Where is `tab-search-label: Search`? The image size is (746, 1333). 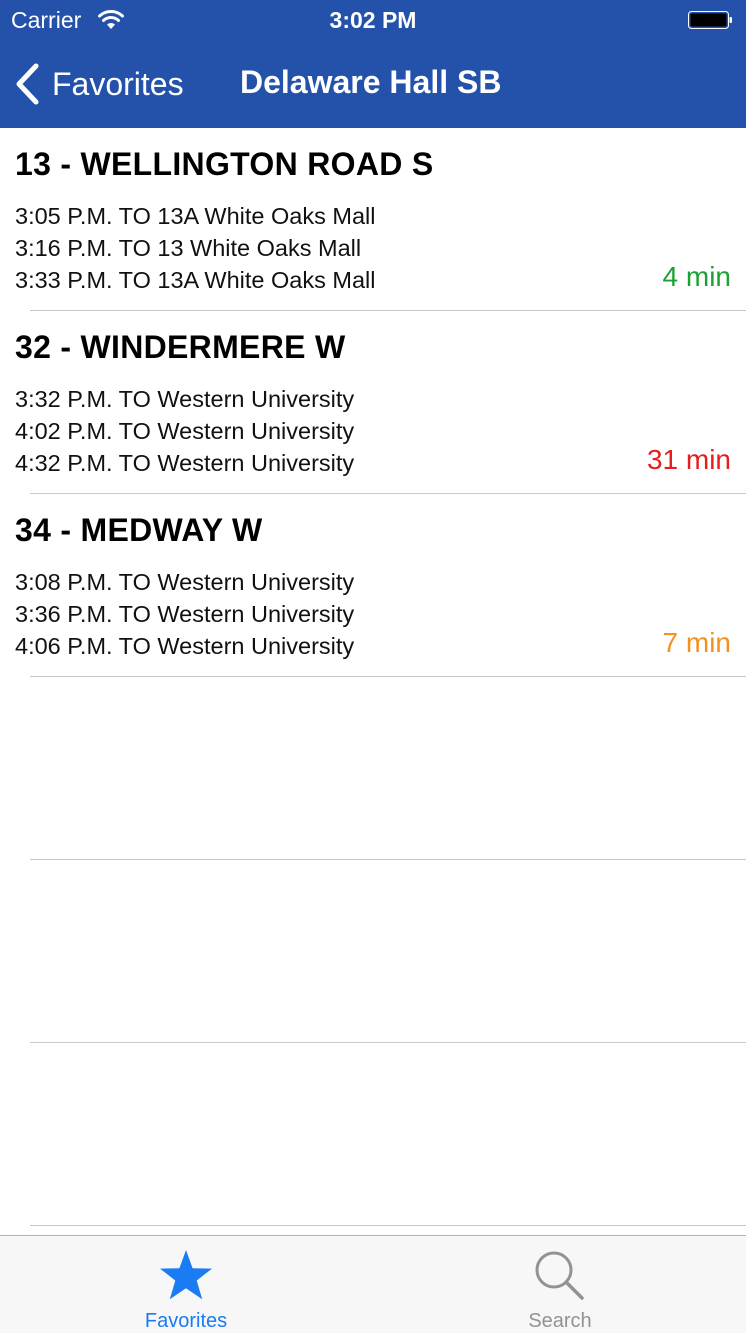
tab-search-label: Search is located at coordinates (560, 1321).